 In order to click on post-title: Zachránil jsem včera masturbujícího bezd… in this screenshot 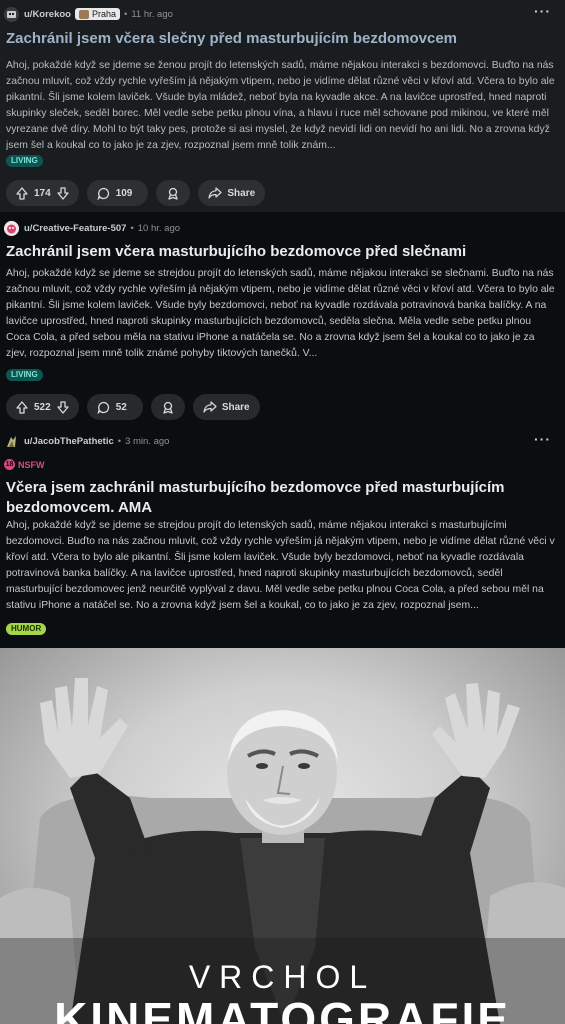, I will do `click(280, 252)`.